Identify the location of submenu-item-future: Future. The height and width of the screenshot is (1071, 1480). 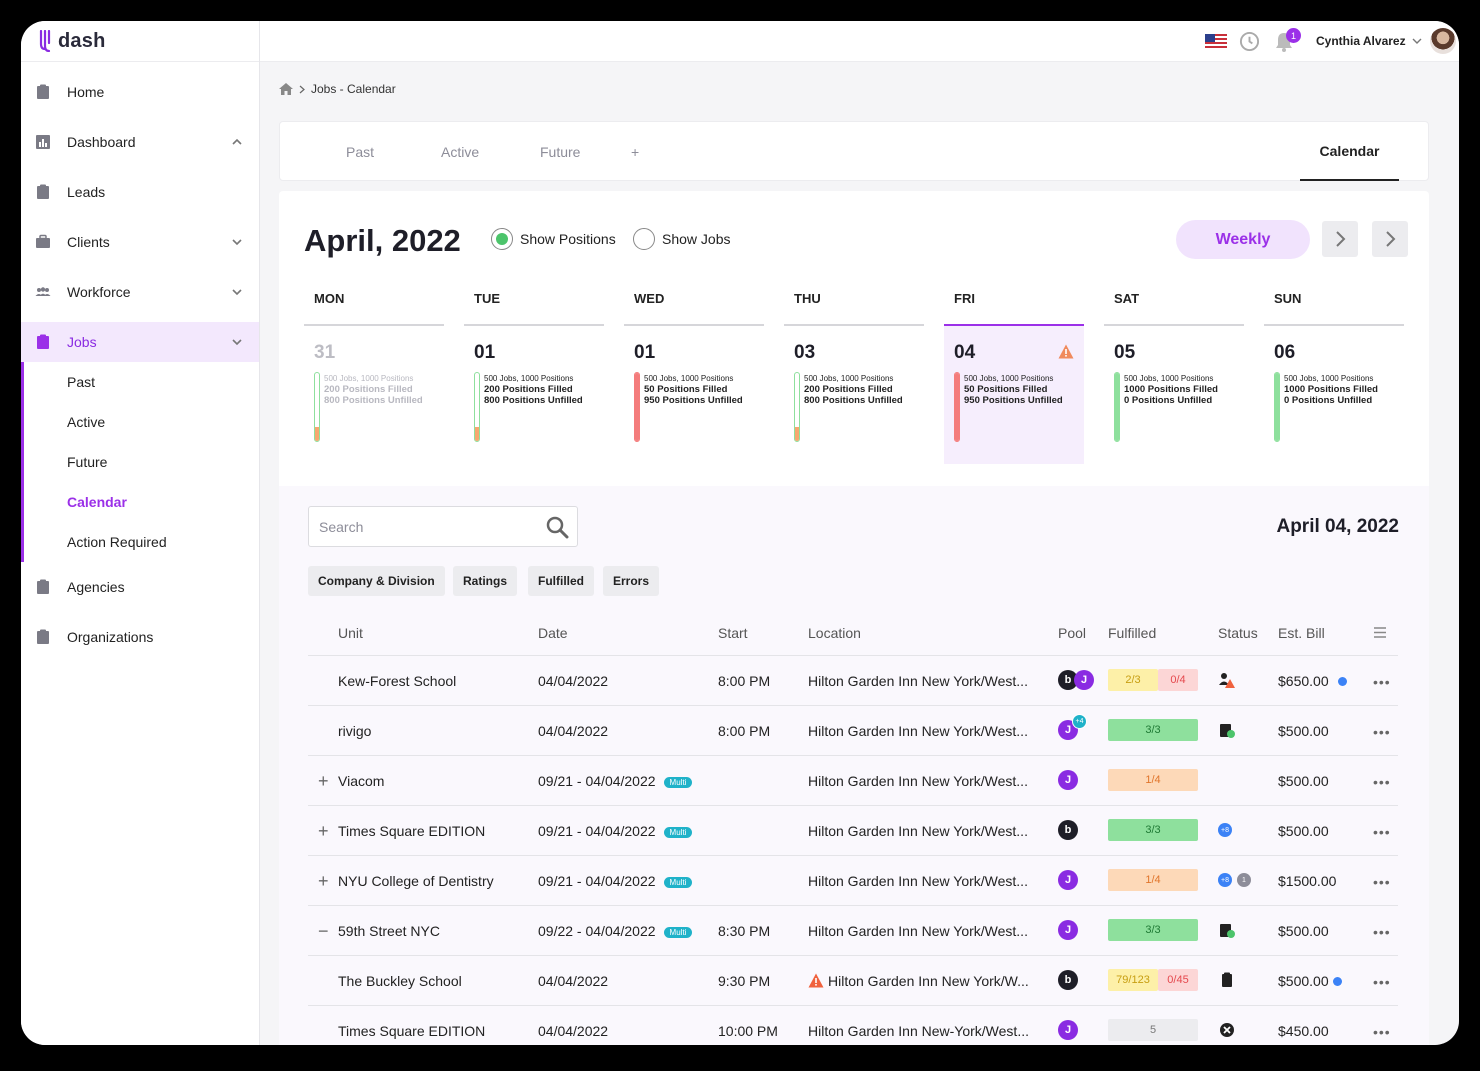
(87, 462).